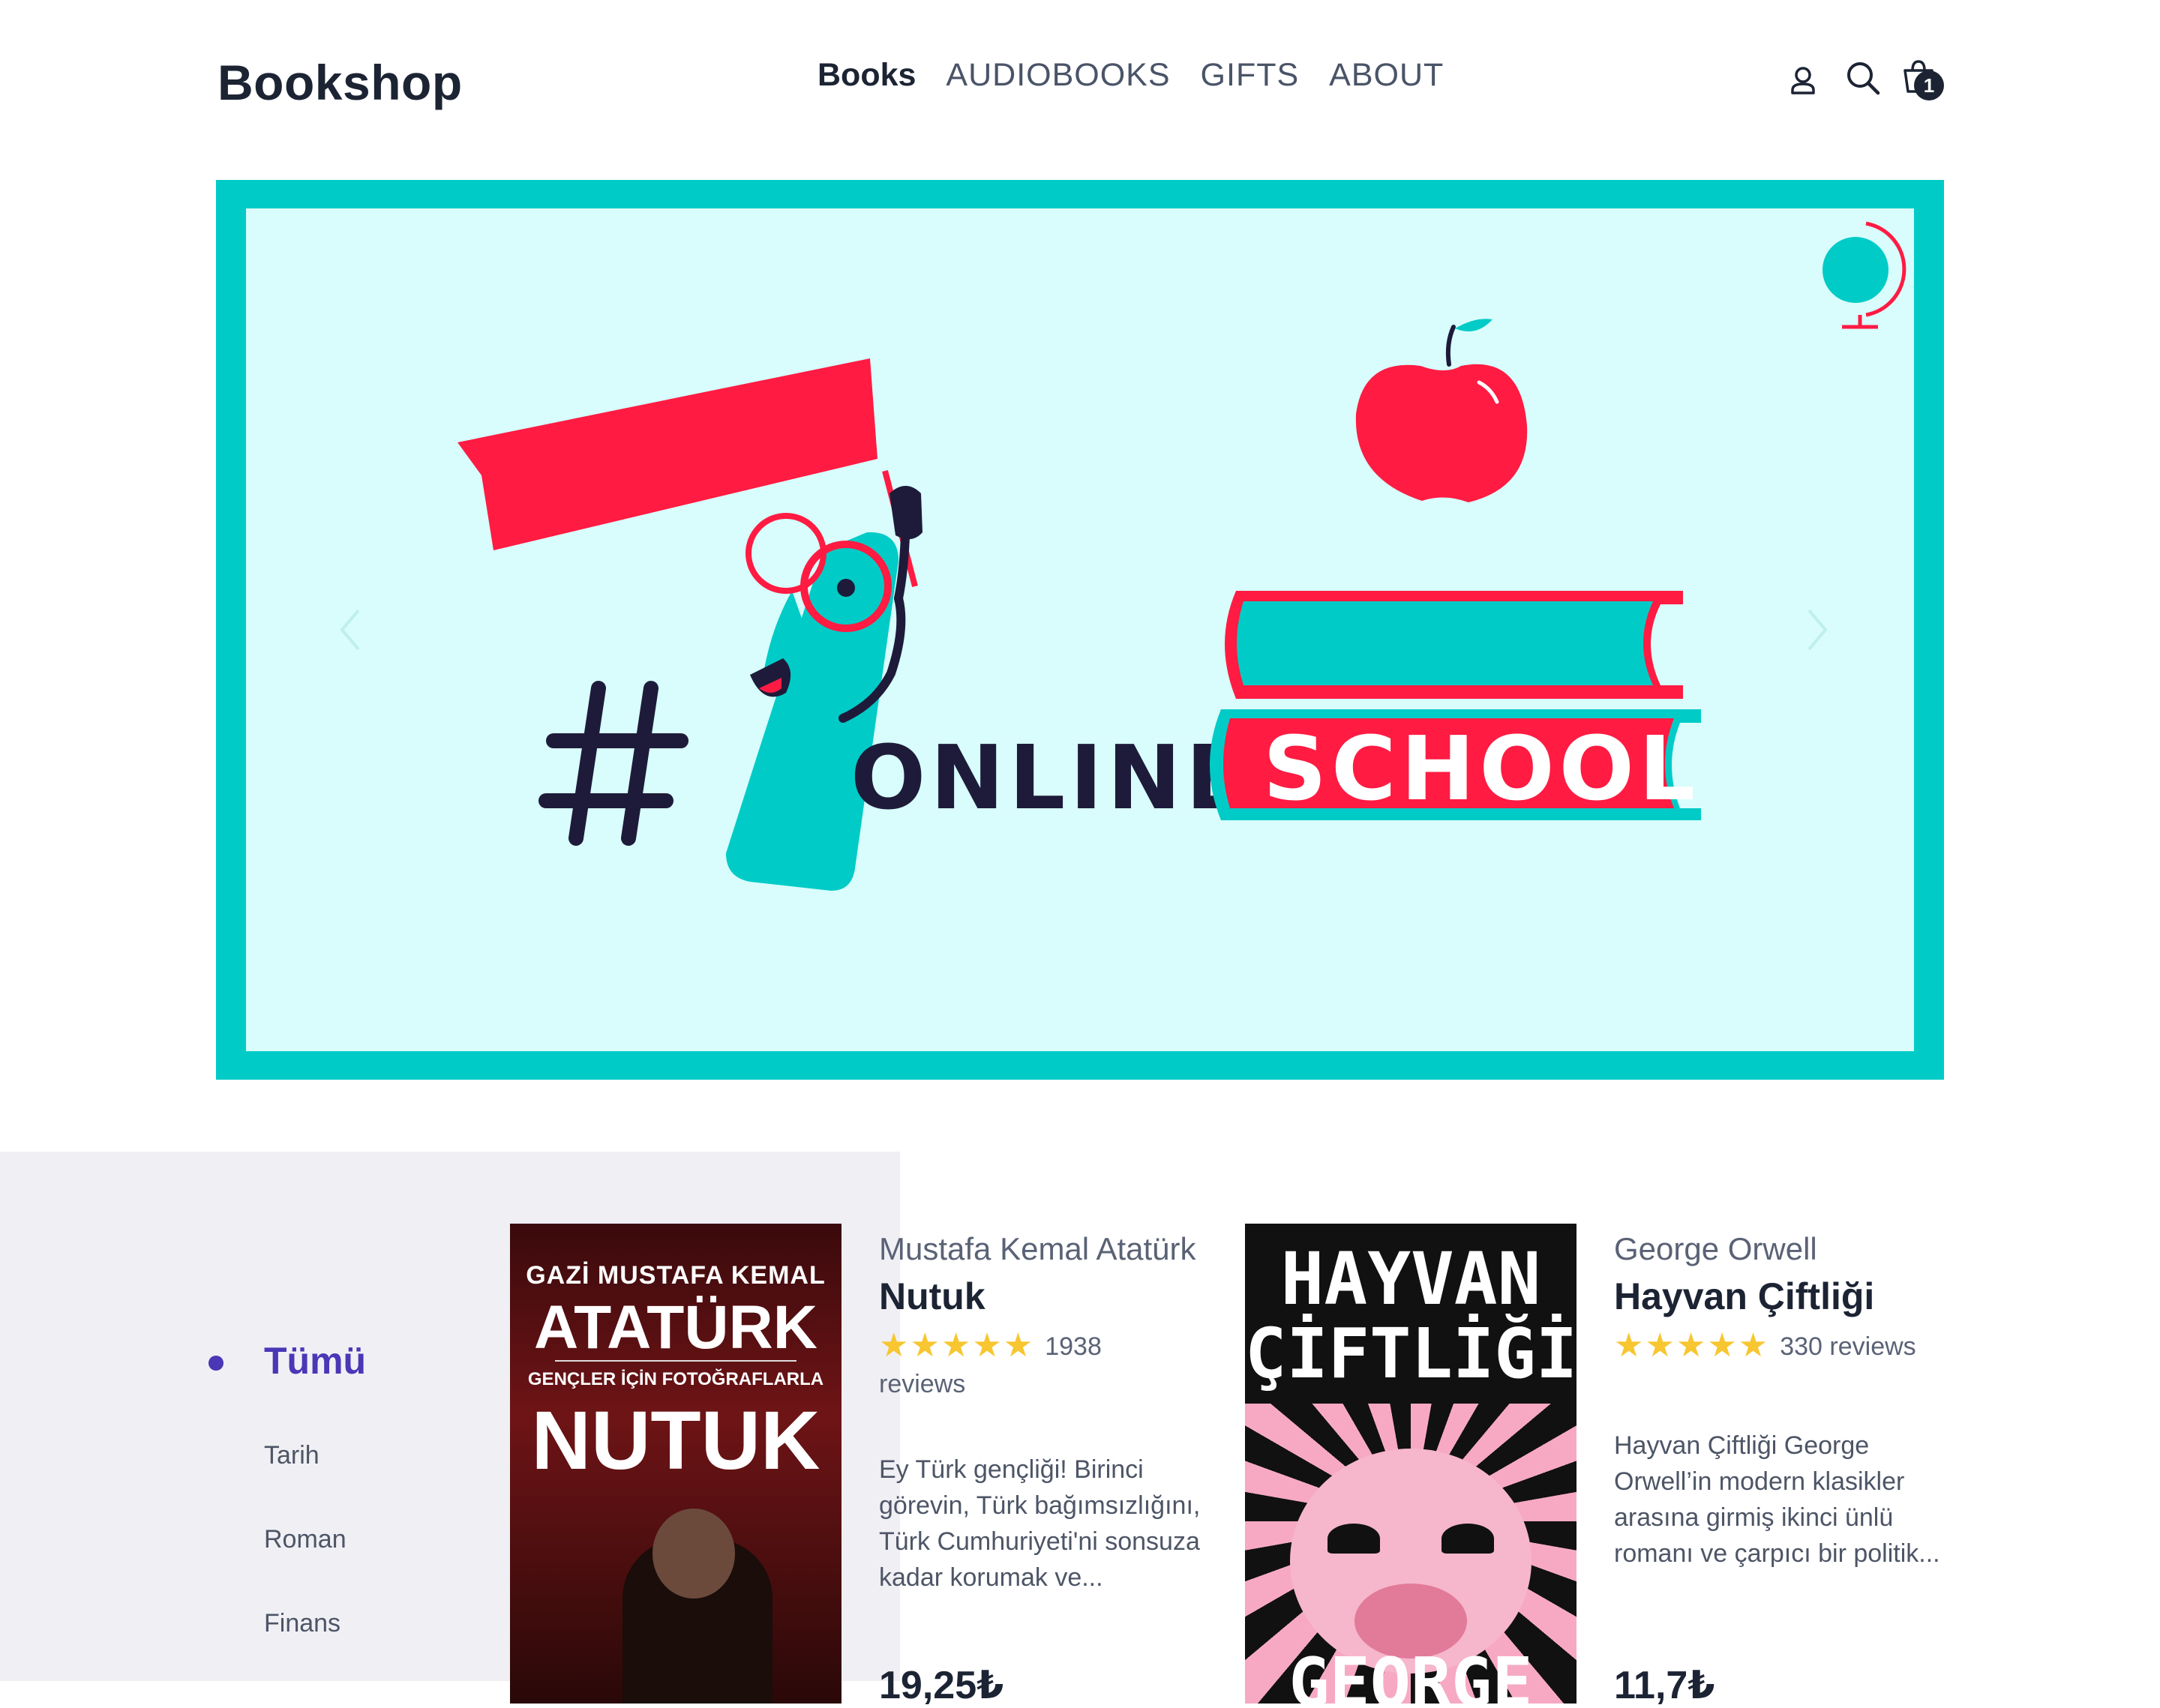 The image size is (2160, 1708). Describe the element at coordinates (1864, 275) in the screenshot. I see `globe-icon` at that location.